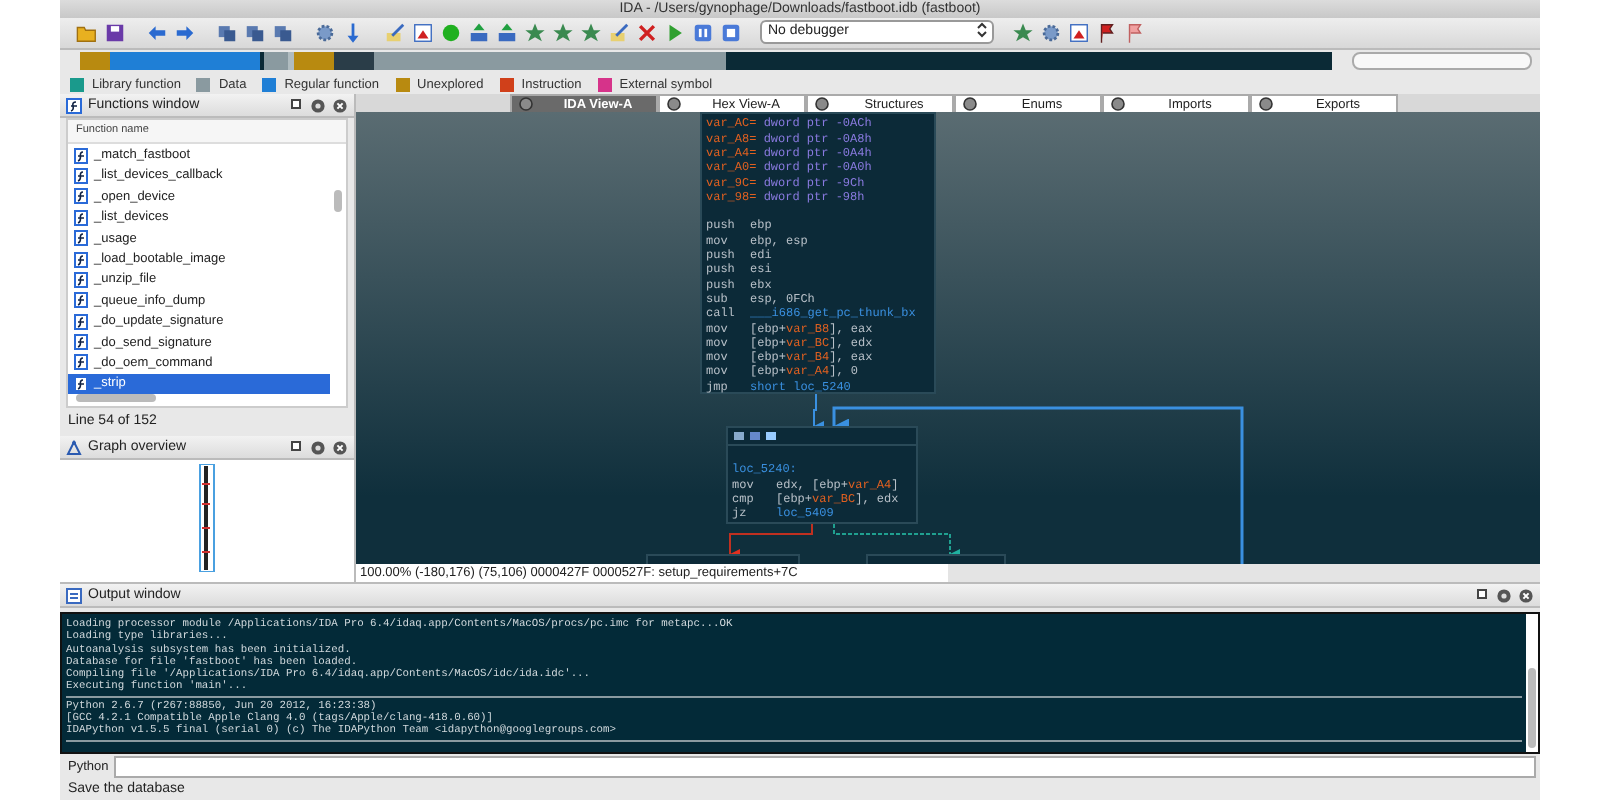 Image resolution: width=1600 pixels, height=800 pixels. What do you see at coordinates (353, 32) in the screenshot?
I see `down-arrow-icon` at bounding box center [353, 32].